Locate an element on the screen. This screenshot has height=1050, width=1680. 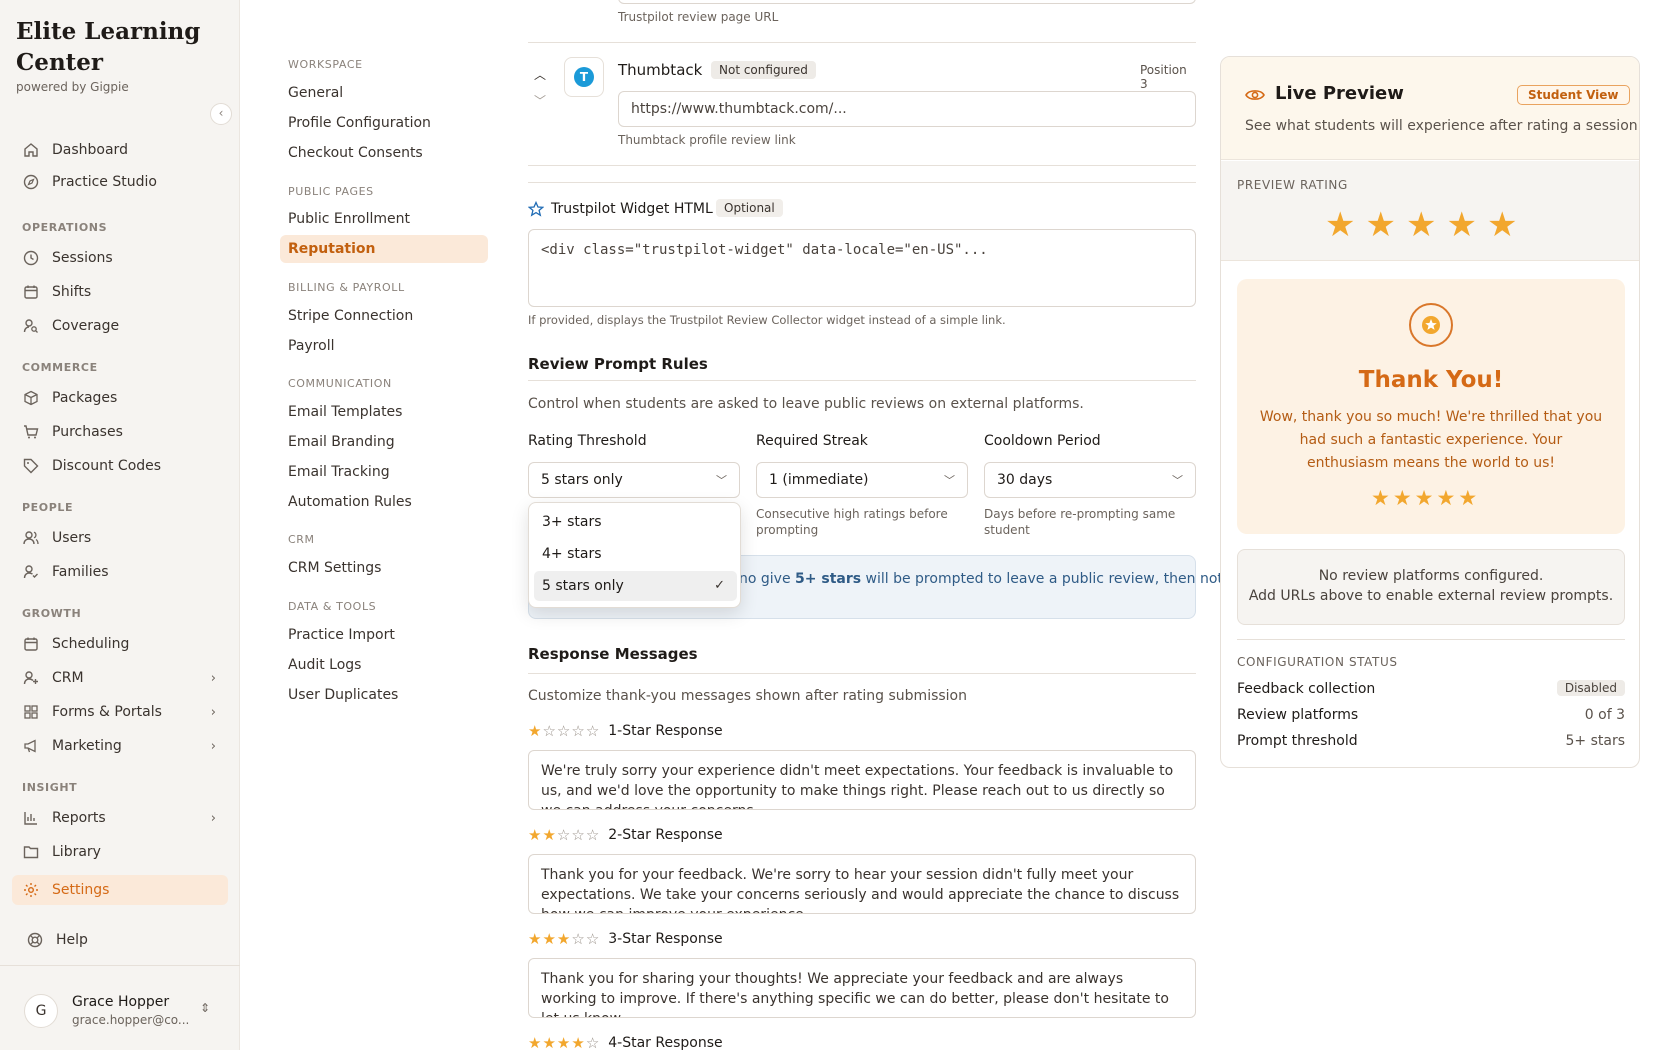
subnav-group-communication: COMMUNICATION is located at coordinates (340, 383).